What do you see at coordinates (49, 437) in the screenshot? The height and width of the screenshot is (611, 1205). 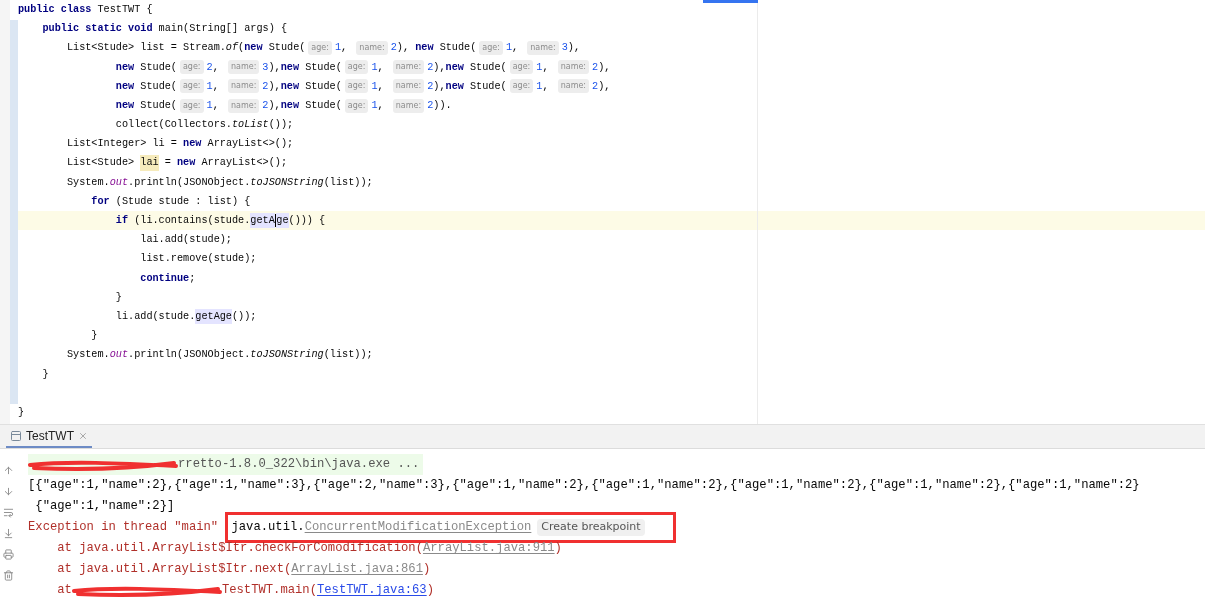 I see `run-tab: TestTWT` at bounding box center [49, 437].